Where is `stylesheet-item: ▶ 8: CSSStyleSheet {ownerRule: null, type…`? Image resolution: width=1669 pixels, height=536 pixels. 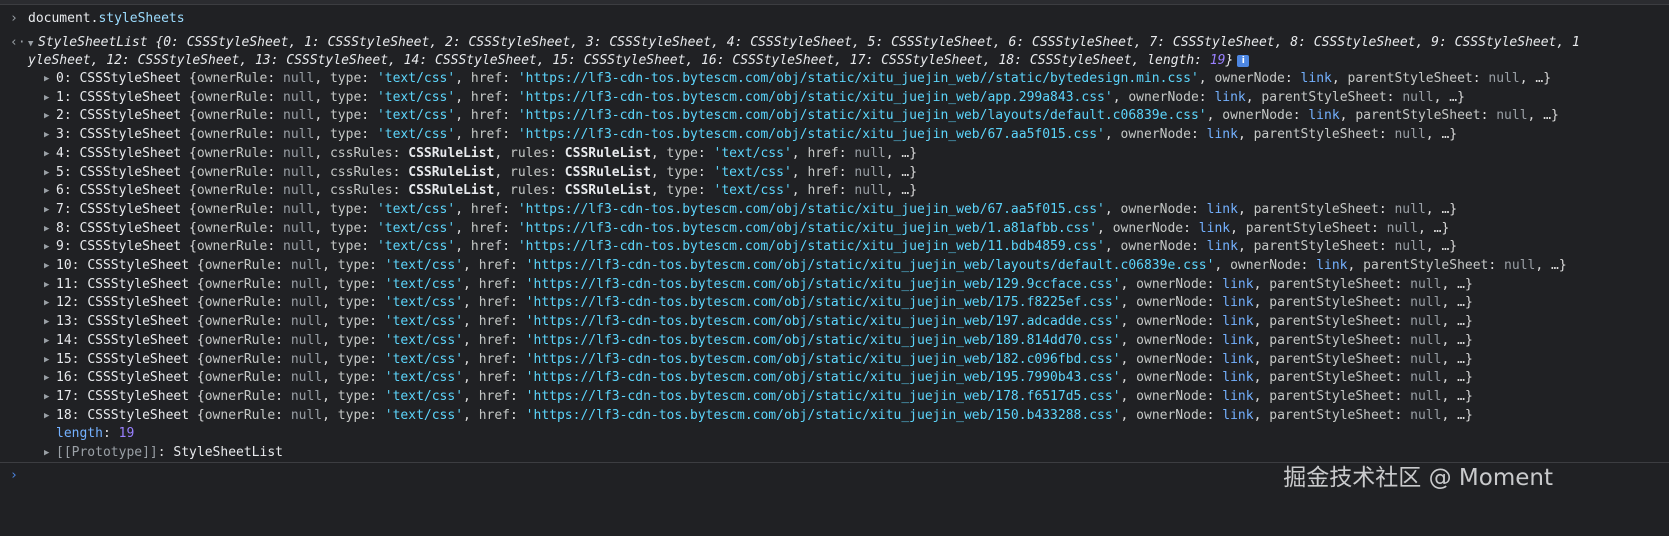
stylesheet-item: ▶ 8: CSSStyleSheet {ownerRule: null, type… is located at coordinates (746, 228).